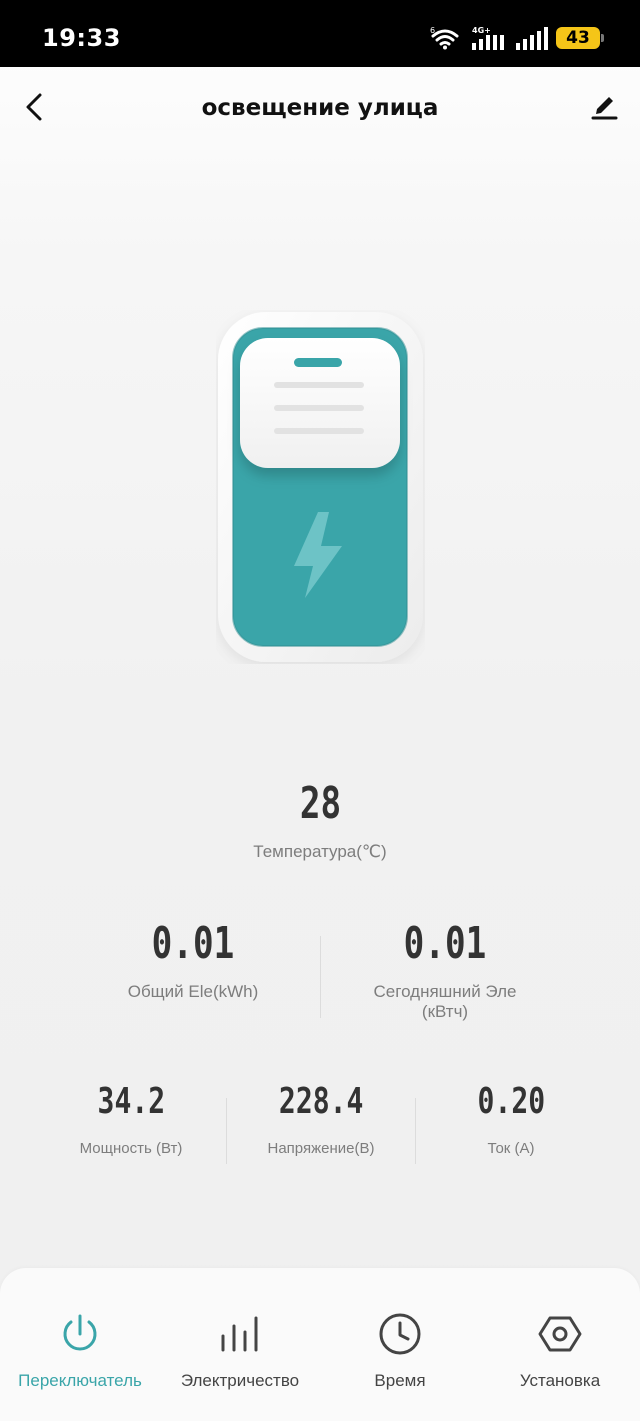 Image resolution: width=640 pixels, height=1421 pixels. What do you see at coordinates (560, 1334) in the screenshot?
I see `settings-hex-icon` at bounding box center [560, 1334].